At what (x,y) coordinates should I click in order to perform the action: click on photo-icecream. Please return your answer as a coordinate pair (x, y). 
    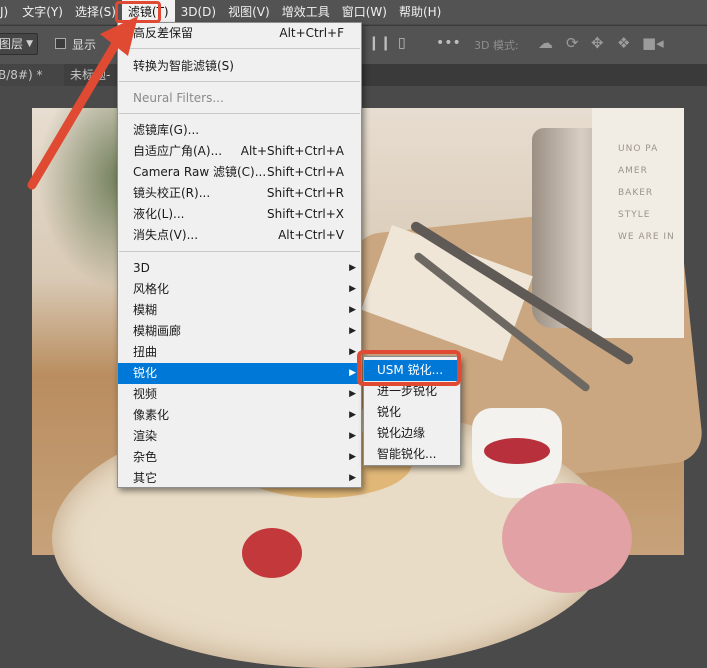
    Looking at the image, I should click on (567, 538).